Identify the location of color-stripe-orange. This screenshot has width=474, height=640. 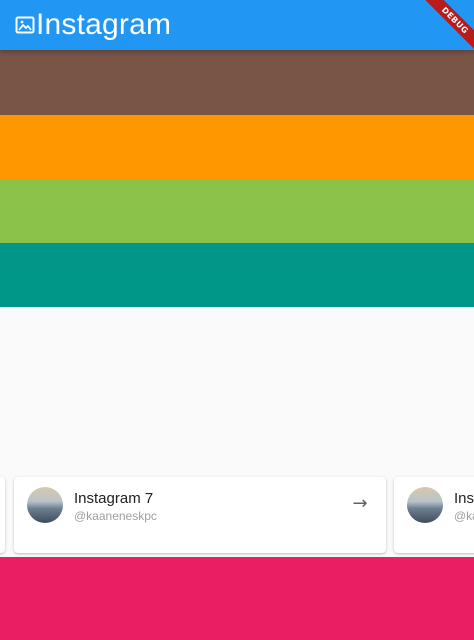
(237, 147).